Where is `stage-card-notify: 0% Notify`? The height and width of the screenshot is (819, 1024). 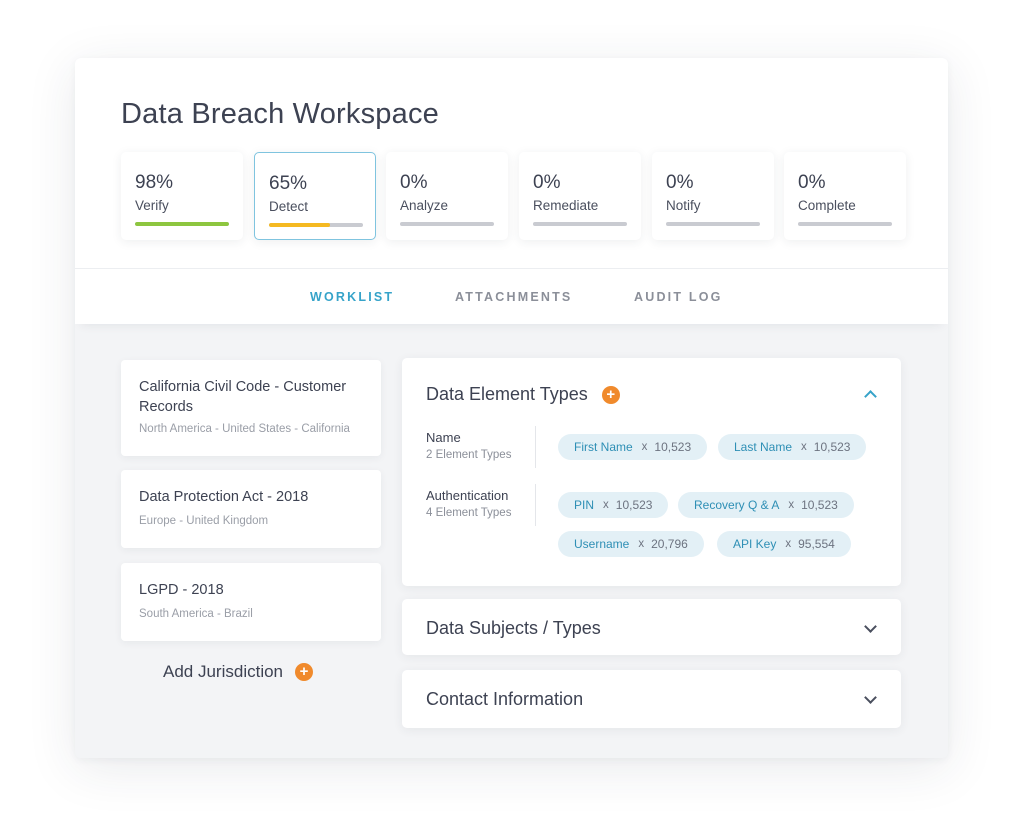 stage-card-notify: 0% Notify is located at coordinates (713, 196).